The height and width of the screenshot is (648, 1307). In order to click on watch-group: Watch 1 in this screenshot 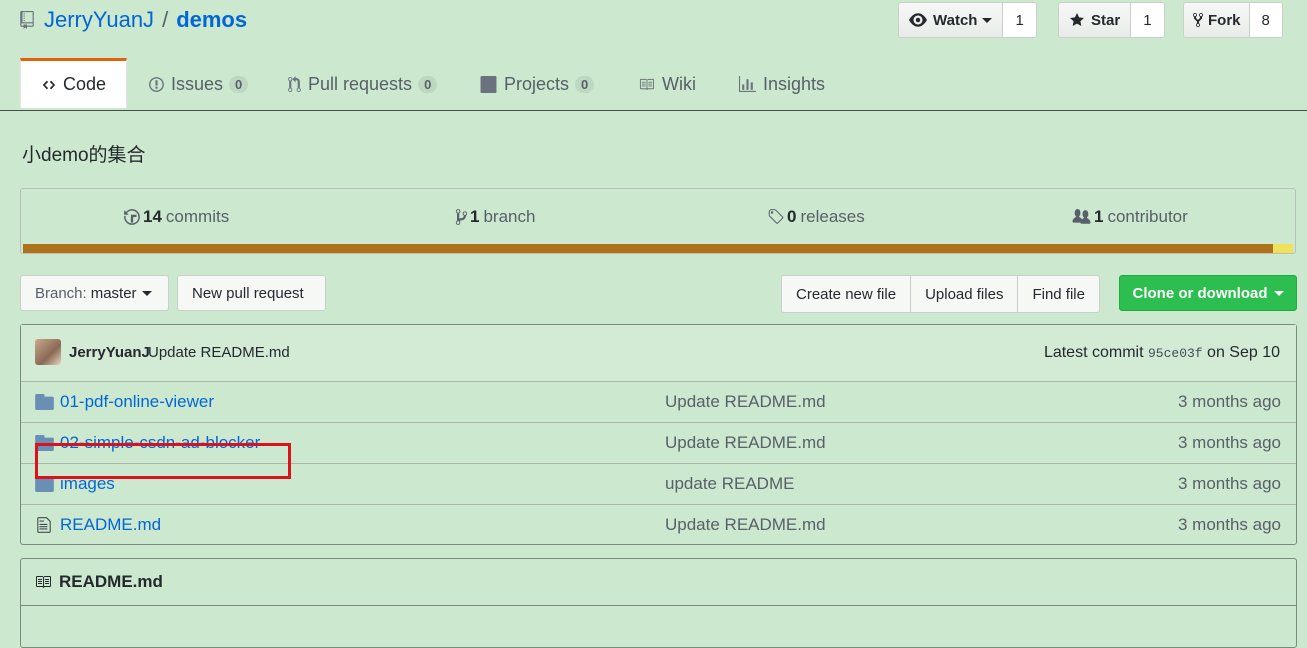, I will do `click(967, 20)`.